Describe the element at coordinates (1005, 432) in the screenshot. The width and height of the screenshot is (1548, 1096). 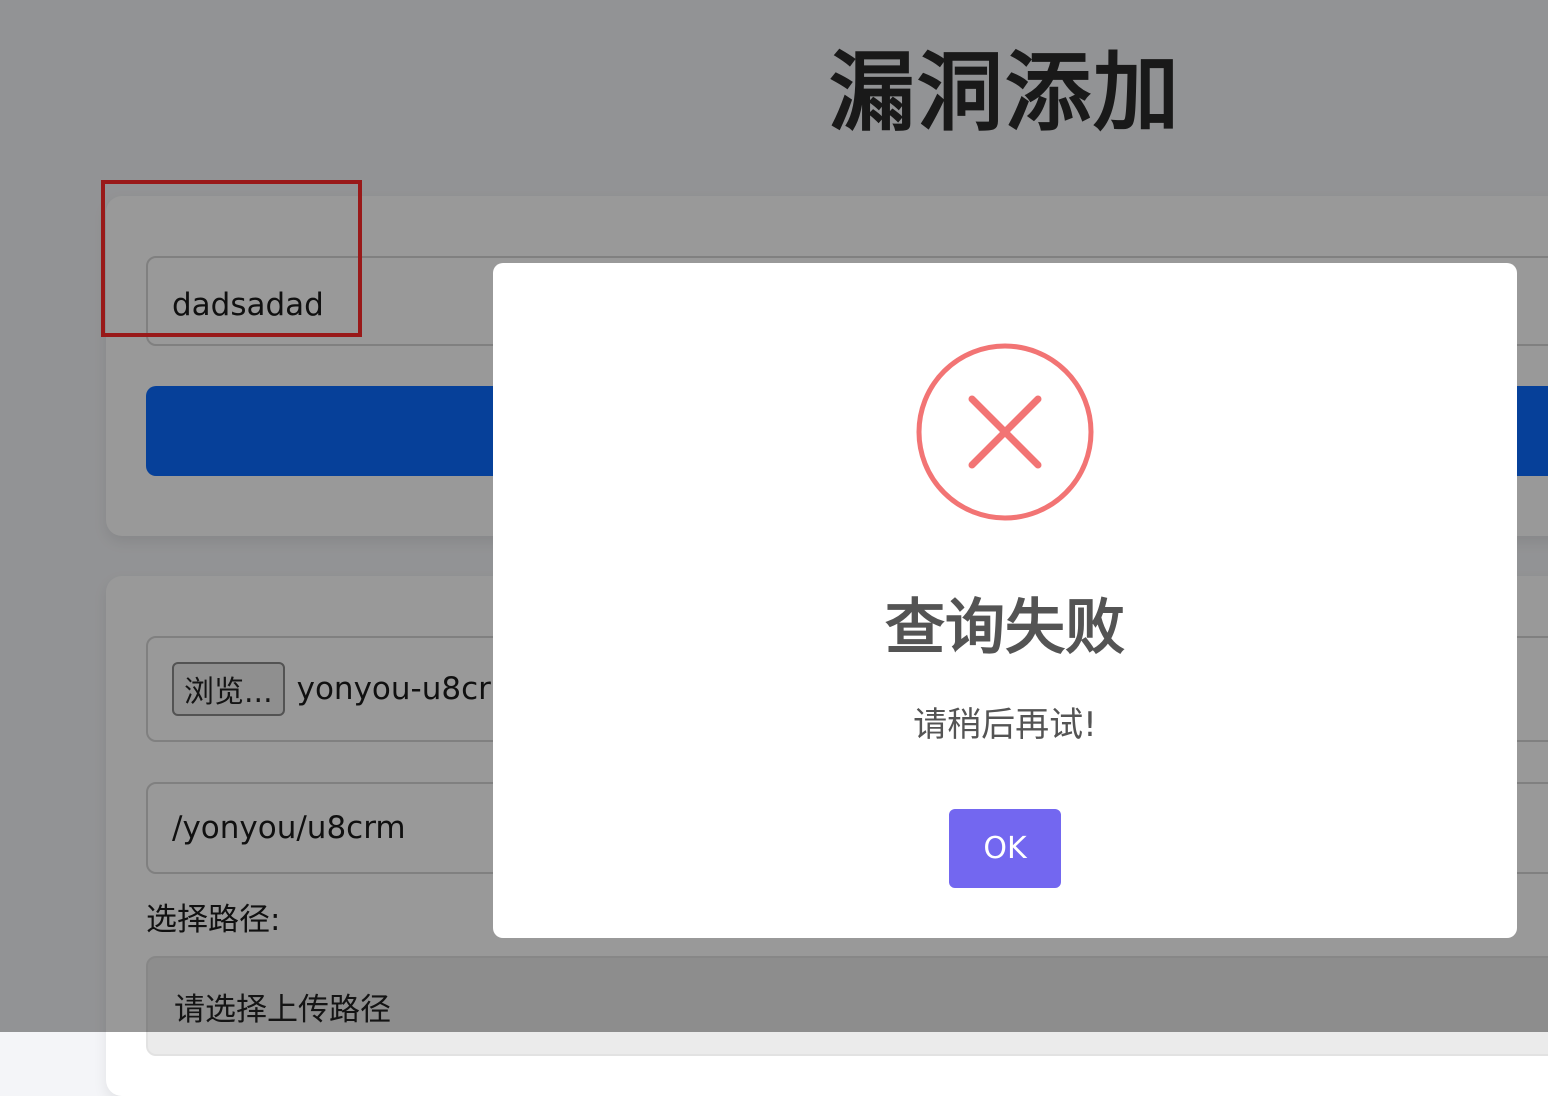
I see `error-x-icon` at that location.